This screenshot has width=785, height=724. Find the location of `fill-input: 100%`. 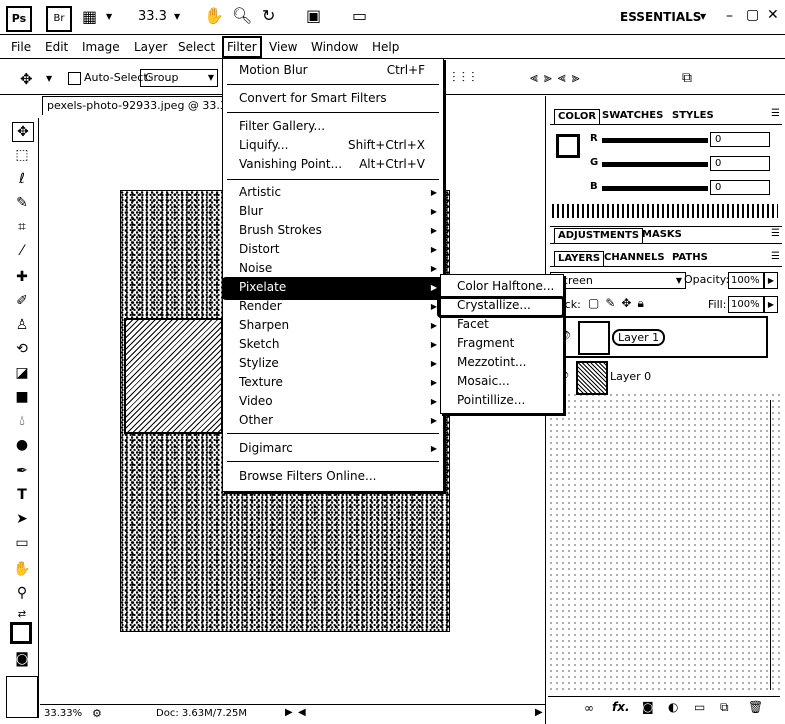

fill-input: 100% is located at coordinates (746, 304).